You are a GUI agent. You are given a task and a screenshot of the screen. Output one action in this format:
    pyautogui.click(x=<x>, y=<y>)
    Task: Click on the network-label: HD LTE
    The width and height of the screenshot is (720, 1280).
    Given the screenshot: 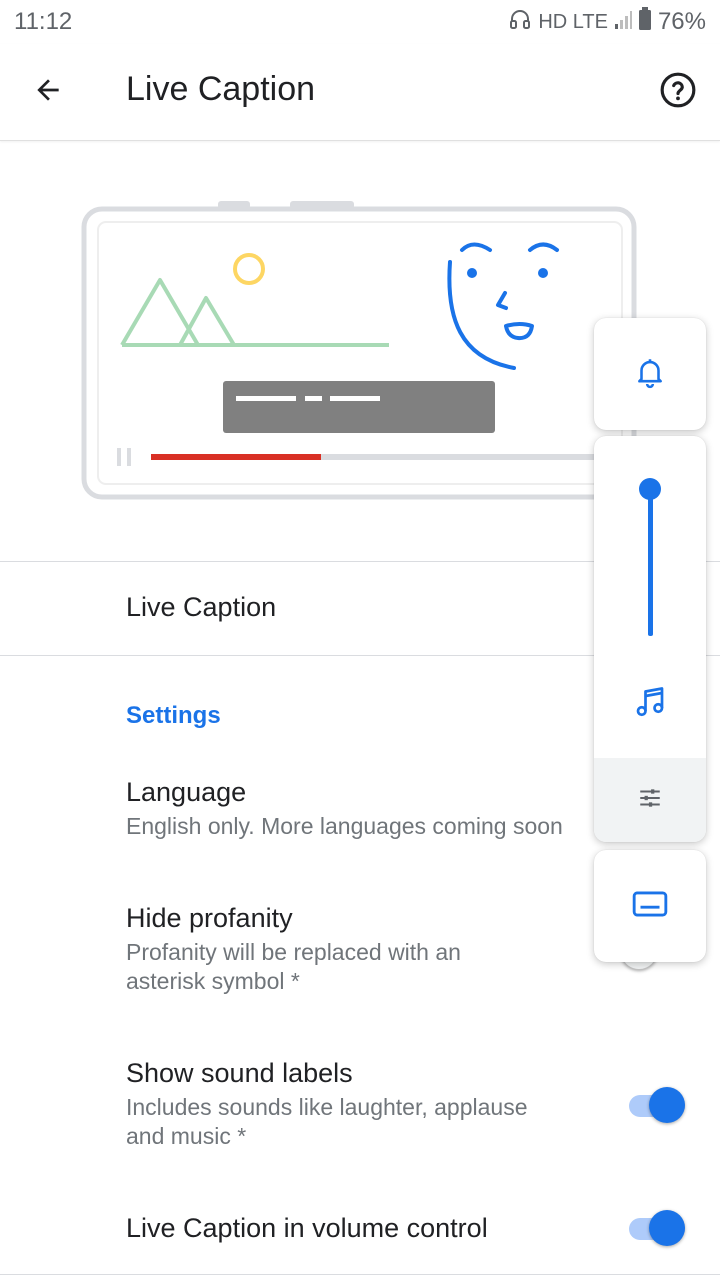 What is the action you would take?
    pyautogui.click(x=573, y=21)
    